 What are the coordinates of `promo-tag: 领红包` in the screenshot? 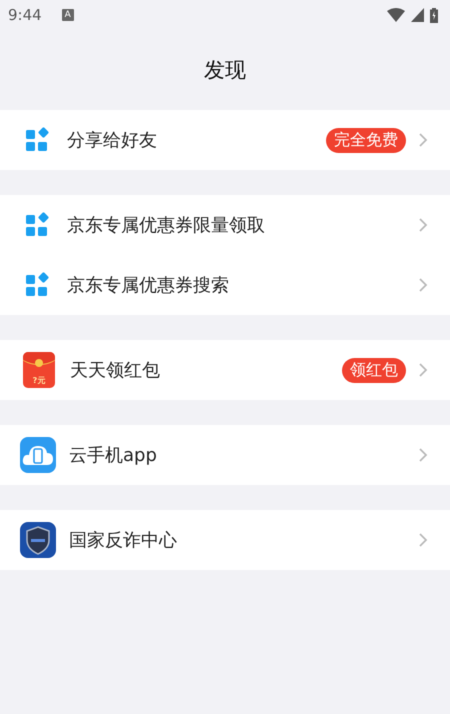 It's located at (374, 370).